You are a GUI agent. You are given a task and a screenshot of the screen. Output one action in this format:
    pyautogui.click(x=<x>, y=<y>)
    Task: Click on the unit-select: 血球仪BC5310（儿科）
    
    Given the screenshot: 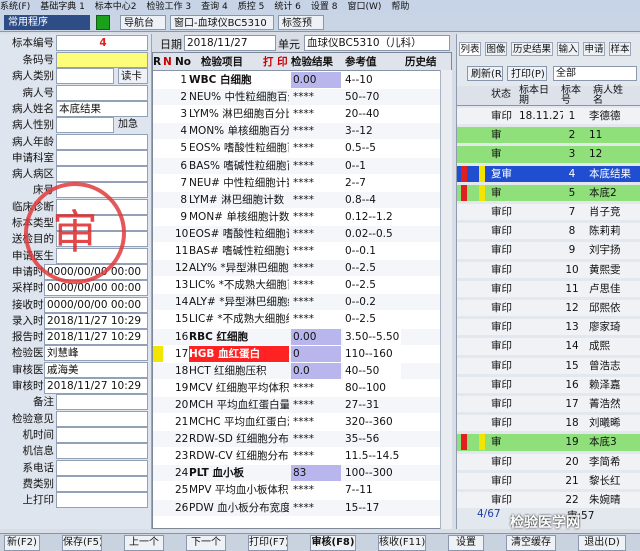 What is the action you would take?
    pyautogui.click(x=377, y=43)
    